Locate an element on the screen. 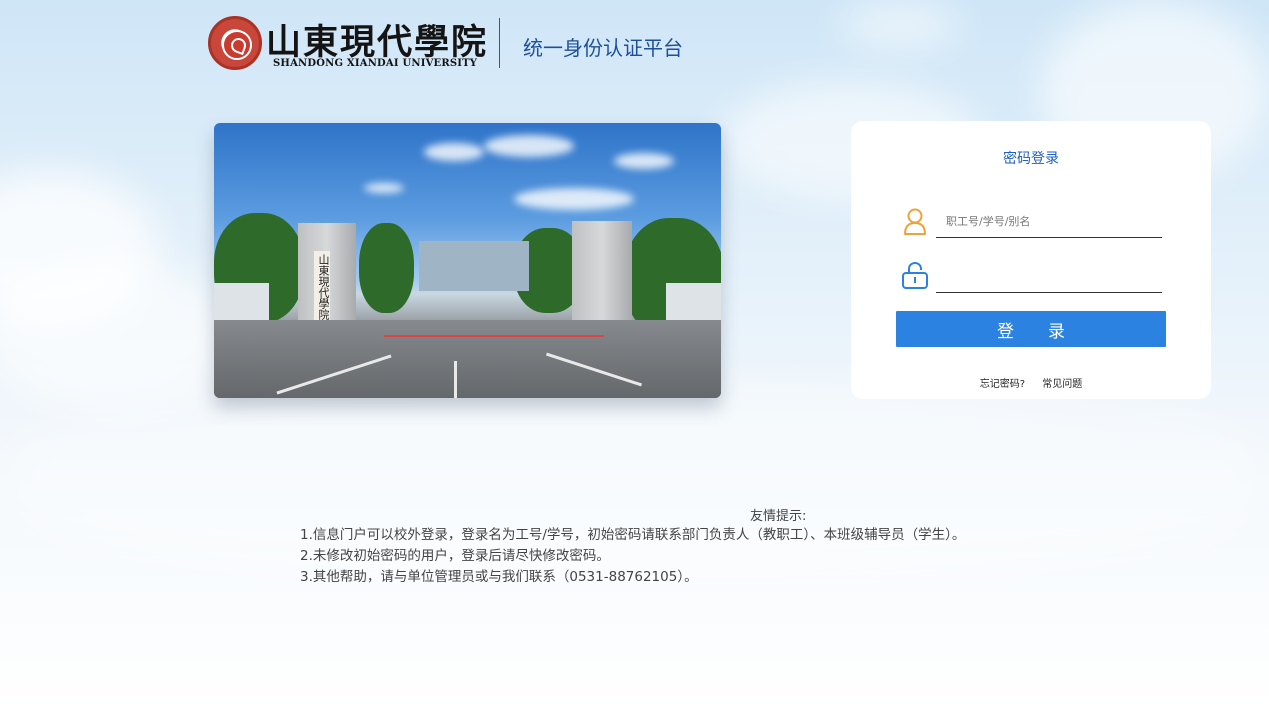  header-divider is located at coordinates (499, 43).